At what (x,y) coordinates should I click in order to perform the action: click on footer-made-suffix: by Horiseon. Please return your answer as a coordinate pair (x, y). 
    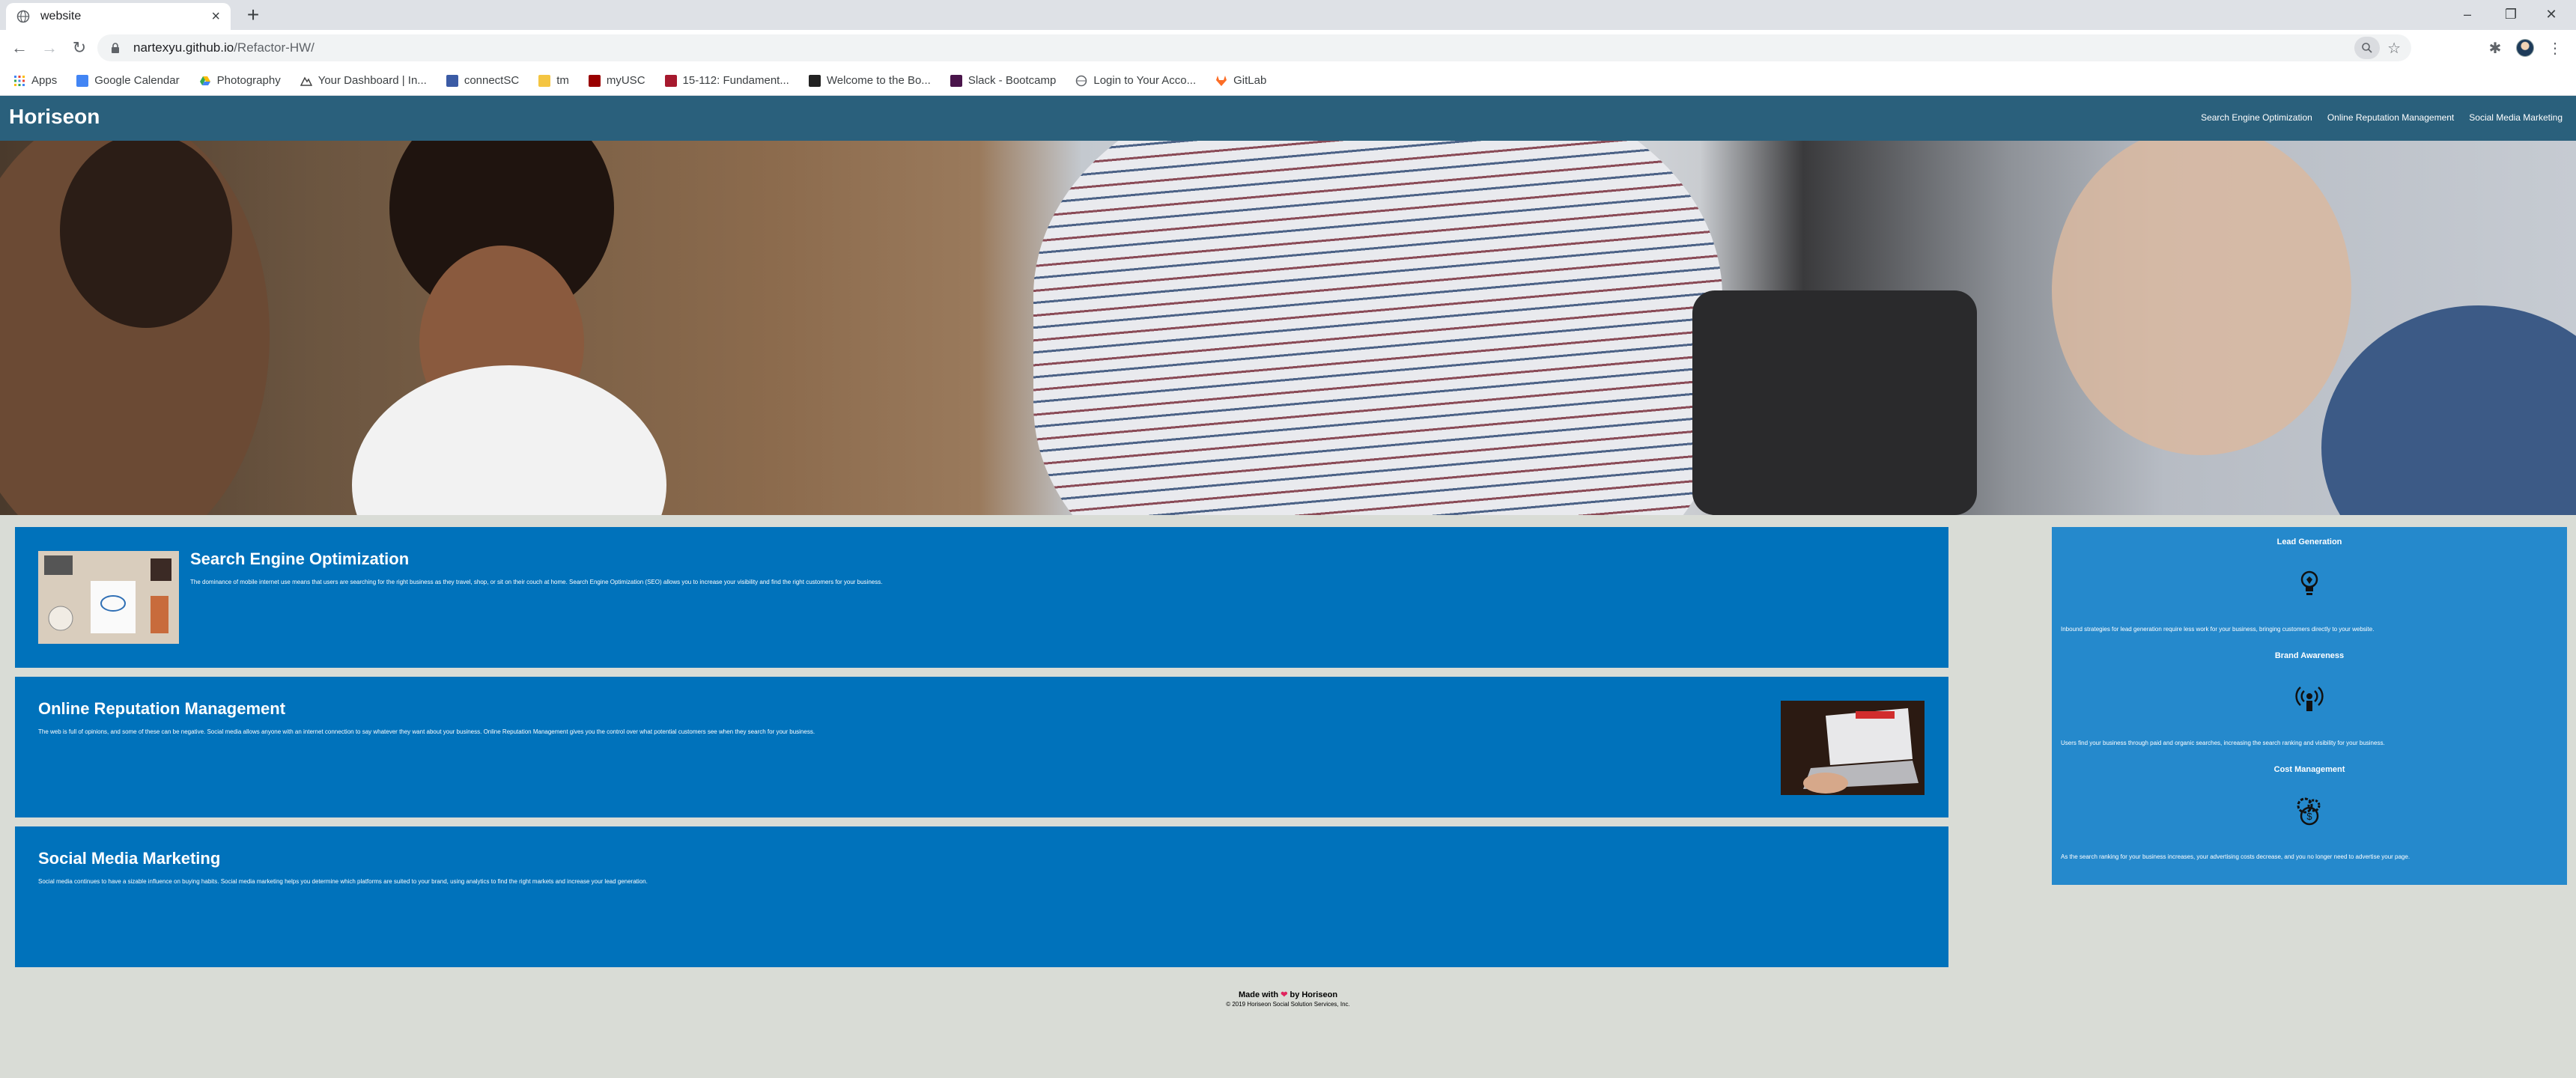
    Looking at the image, I should click on (1313, 994).